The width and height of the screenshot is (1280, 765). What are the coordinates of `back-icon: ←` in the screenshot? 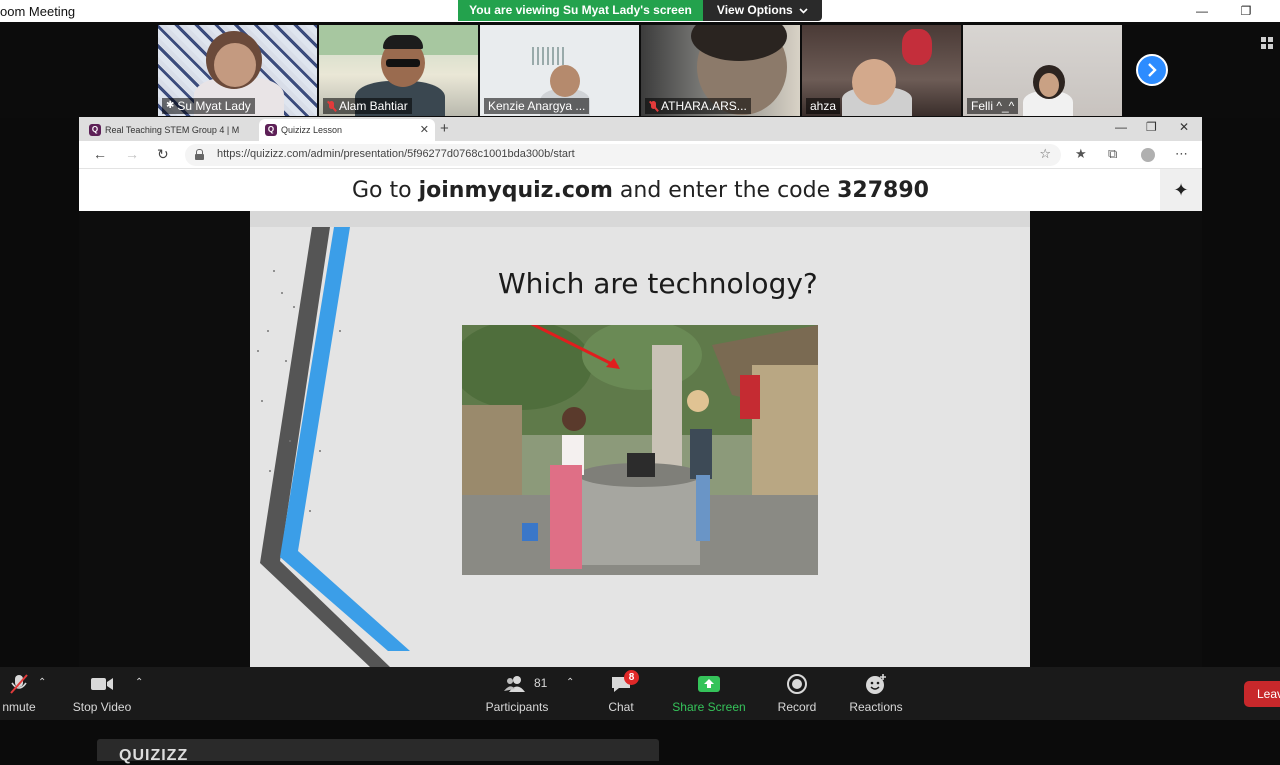 It's located at (100, 154).